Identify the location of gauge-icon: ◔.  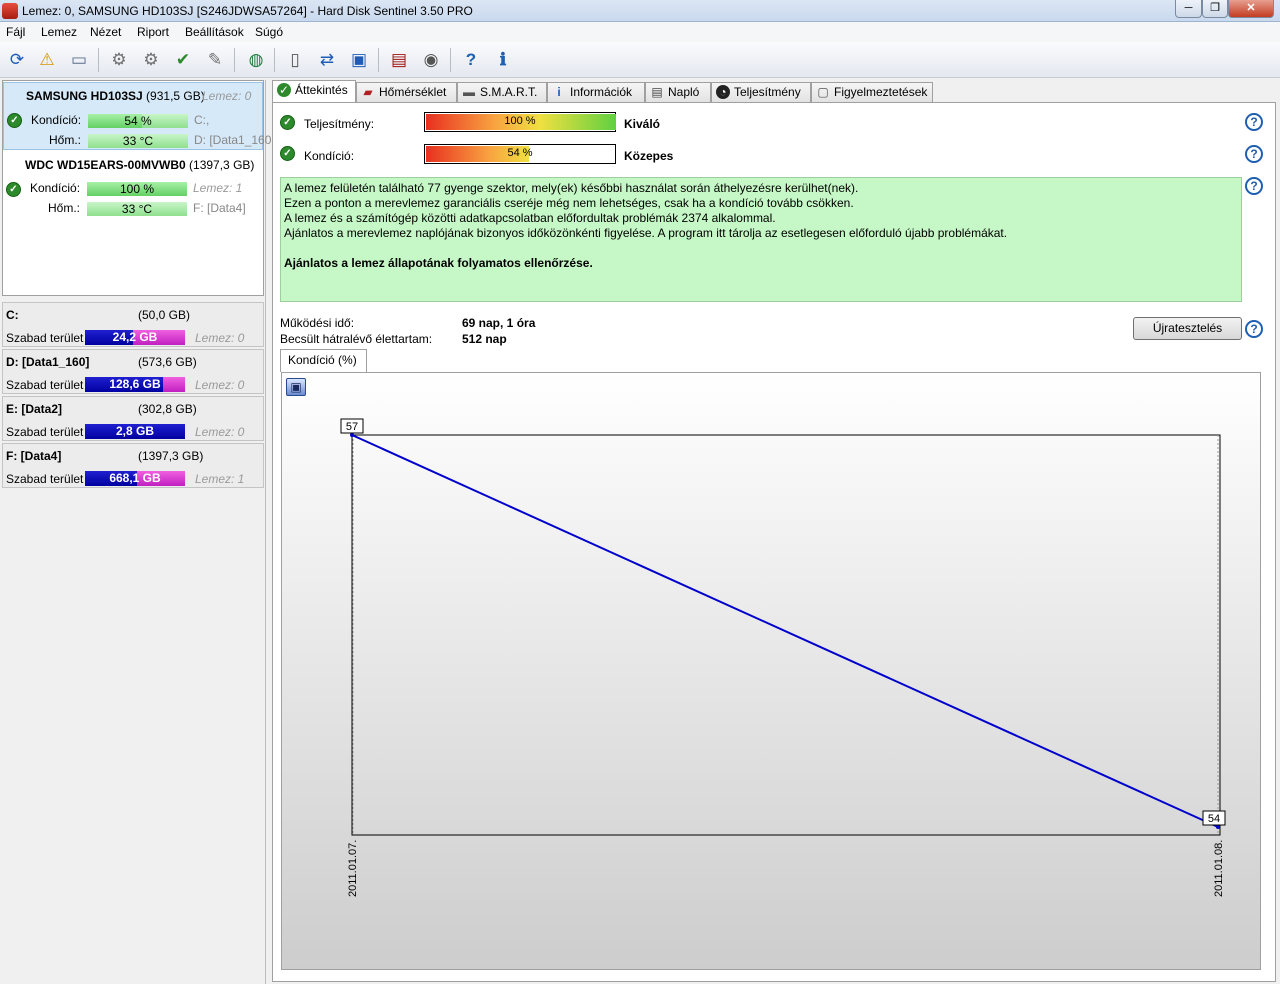
(723, 92).